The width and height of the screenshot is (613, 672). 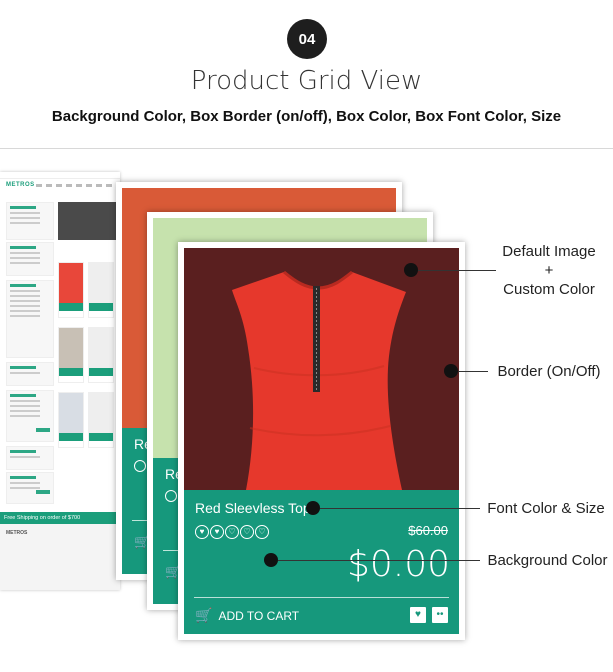 I want to click on annotation-image: Default Image + Custom Color, so click(x=549, y=270).